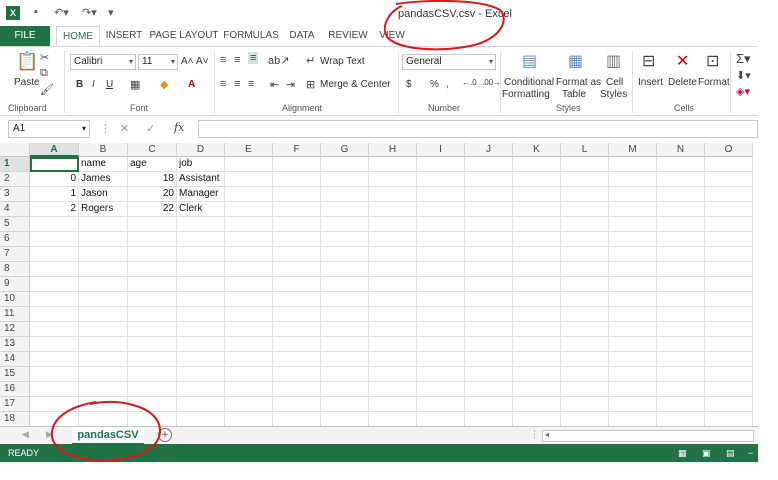 The image size is (778, 480). Describe the element at coordinates (297, 299) in the screenshot. I see `cell-F10` at that location.